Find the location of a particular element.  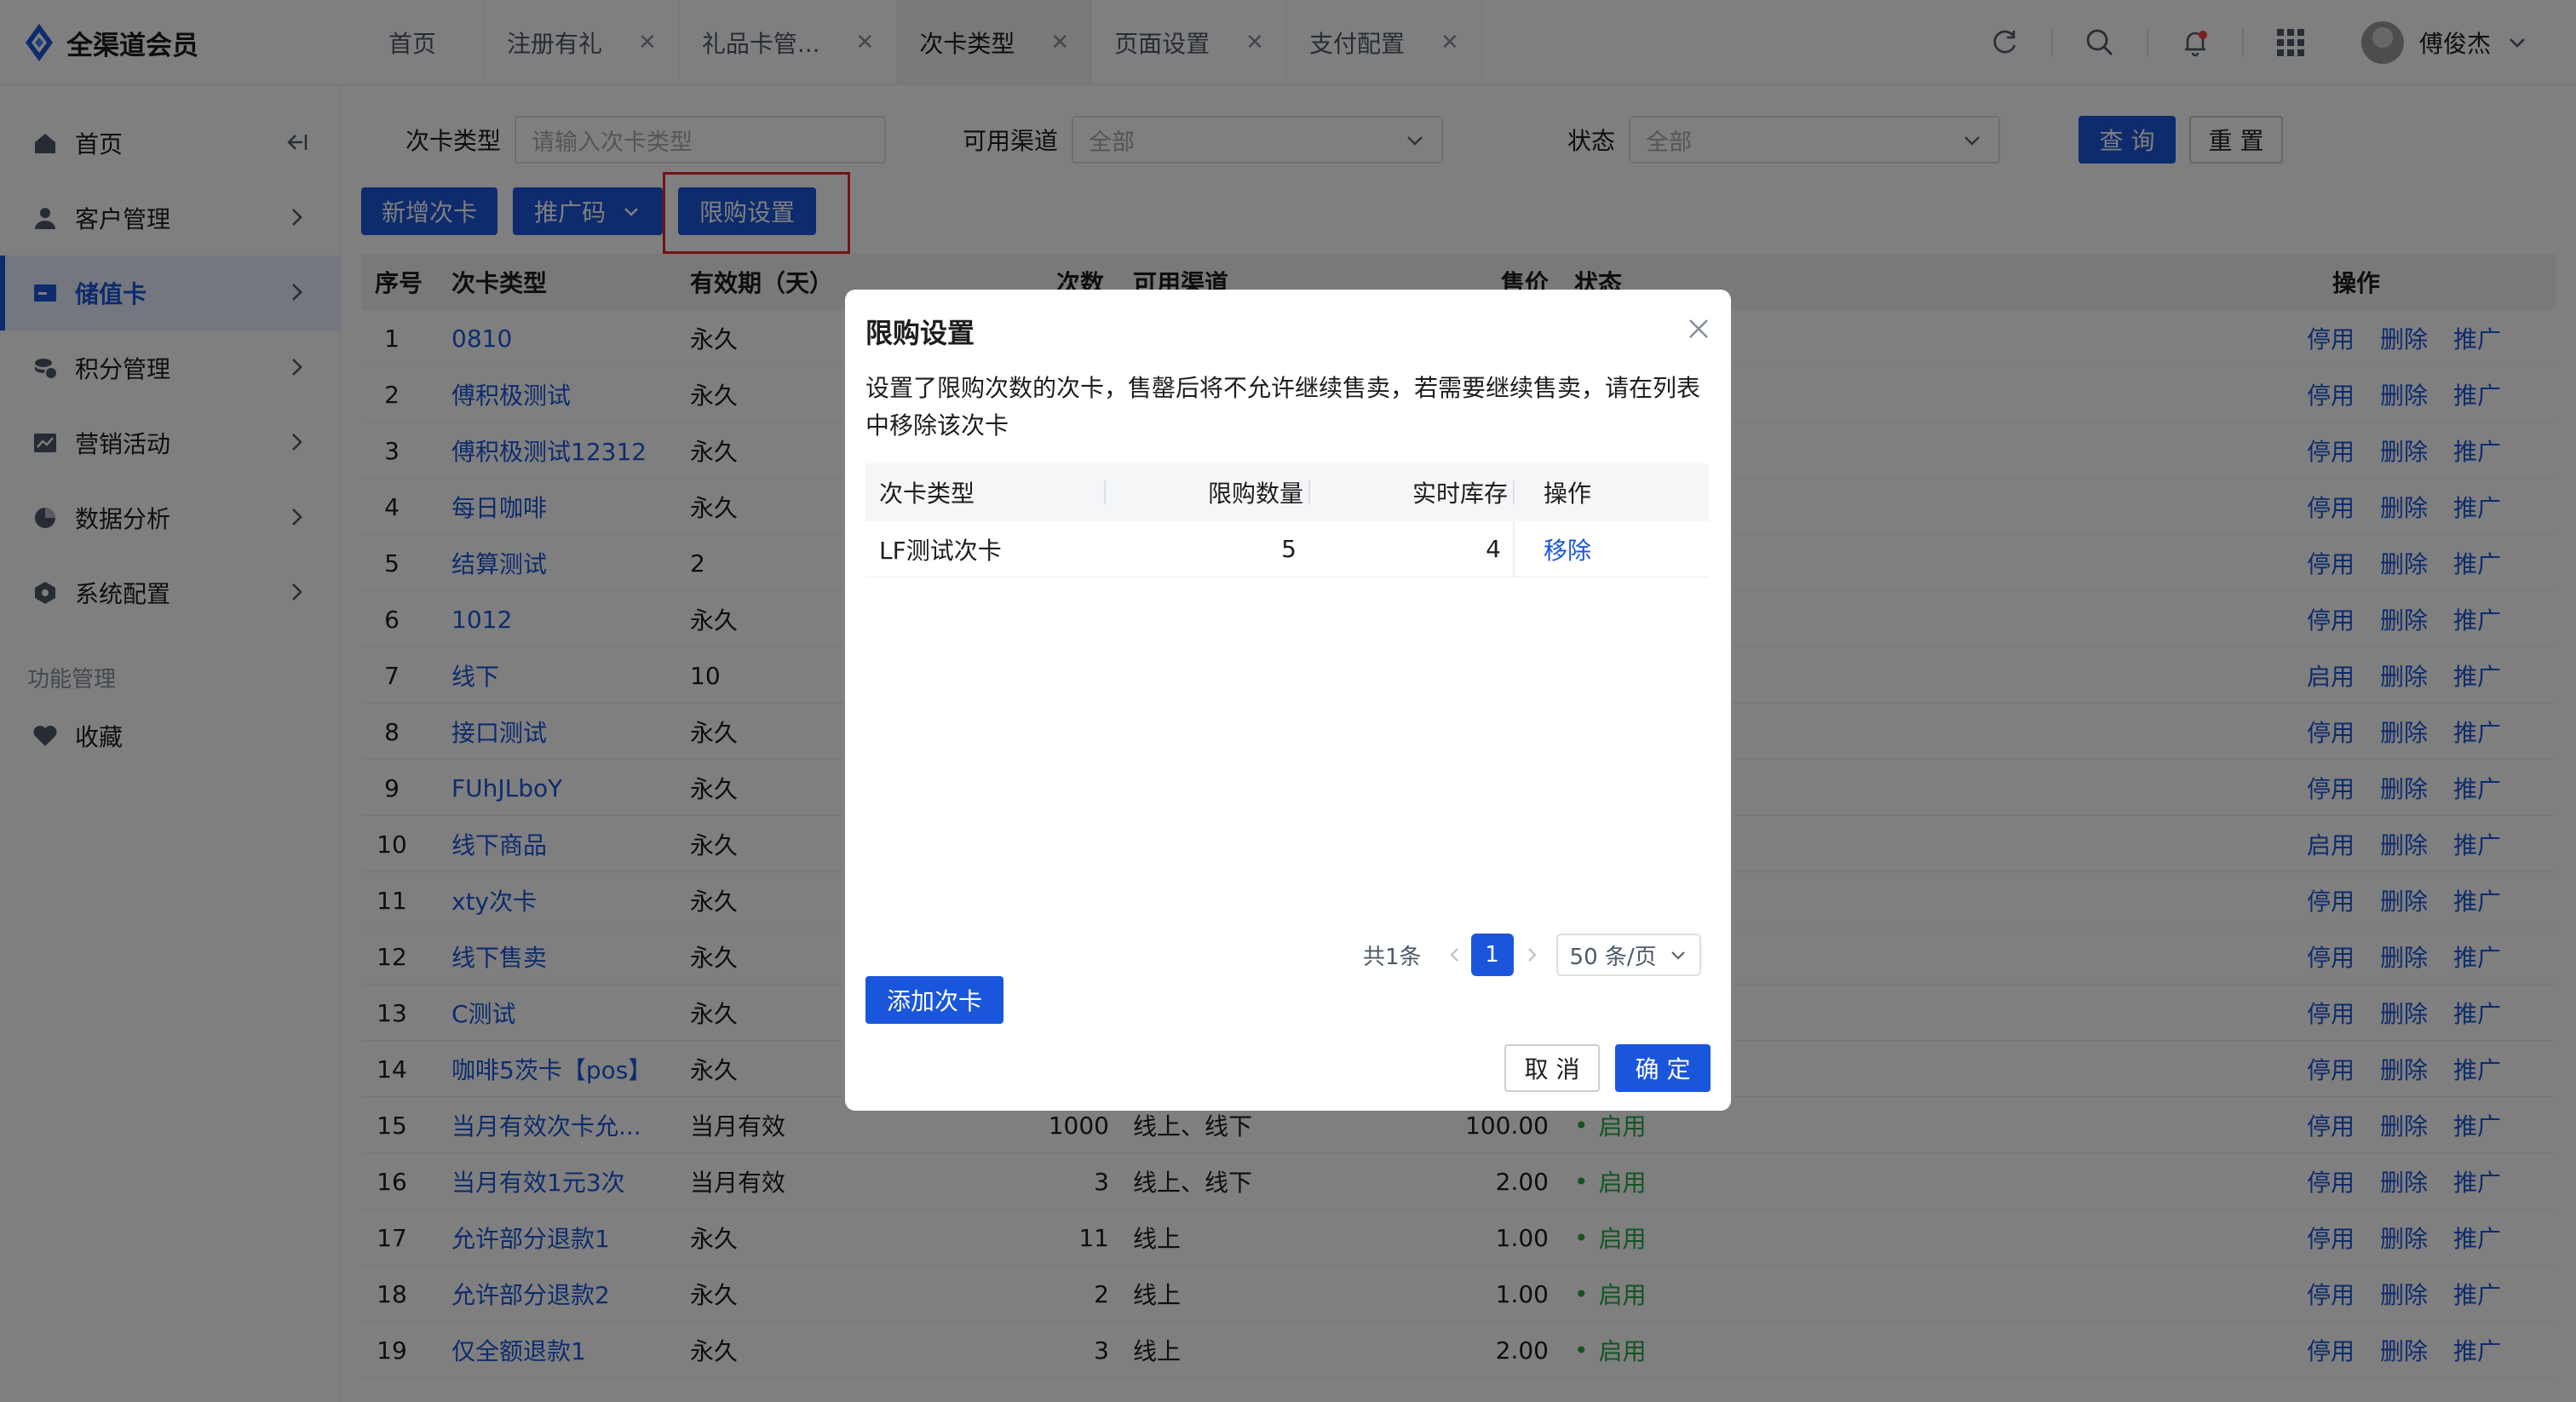

limit-table-row: LF测试次卡 5 4 移除 is located at coordinates (1287, 549).